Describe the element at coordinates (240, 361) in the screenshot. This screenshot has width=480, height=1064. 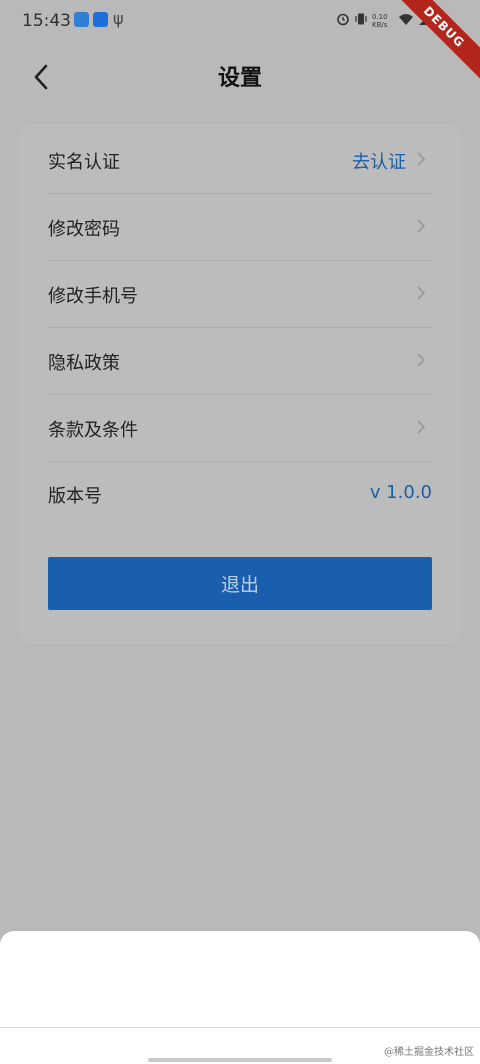
I see `settings-row-privacy-policy: 隐私政策` at that location.